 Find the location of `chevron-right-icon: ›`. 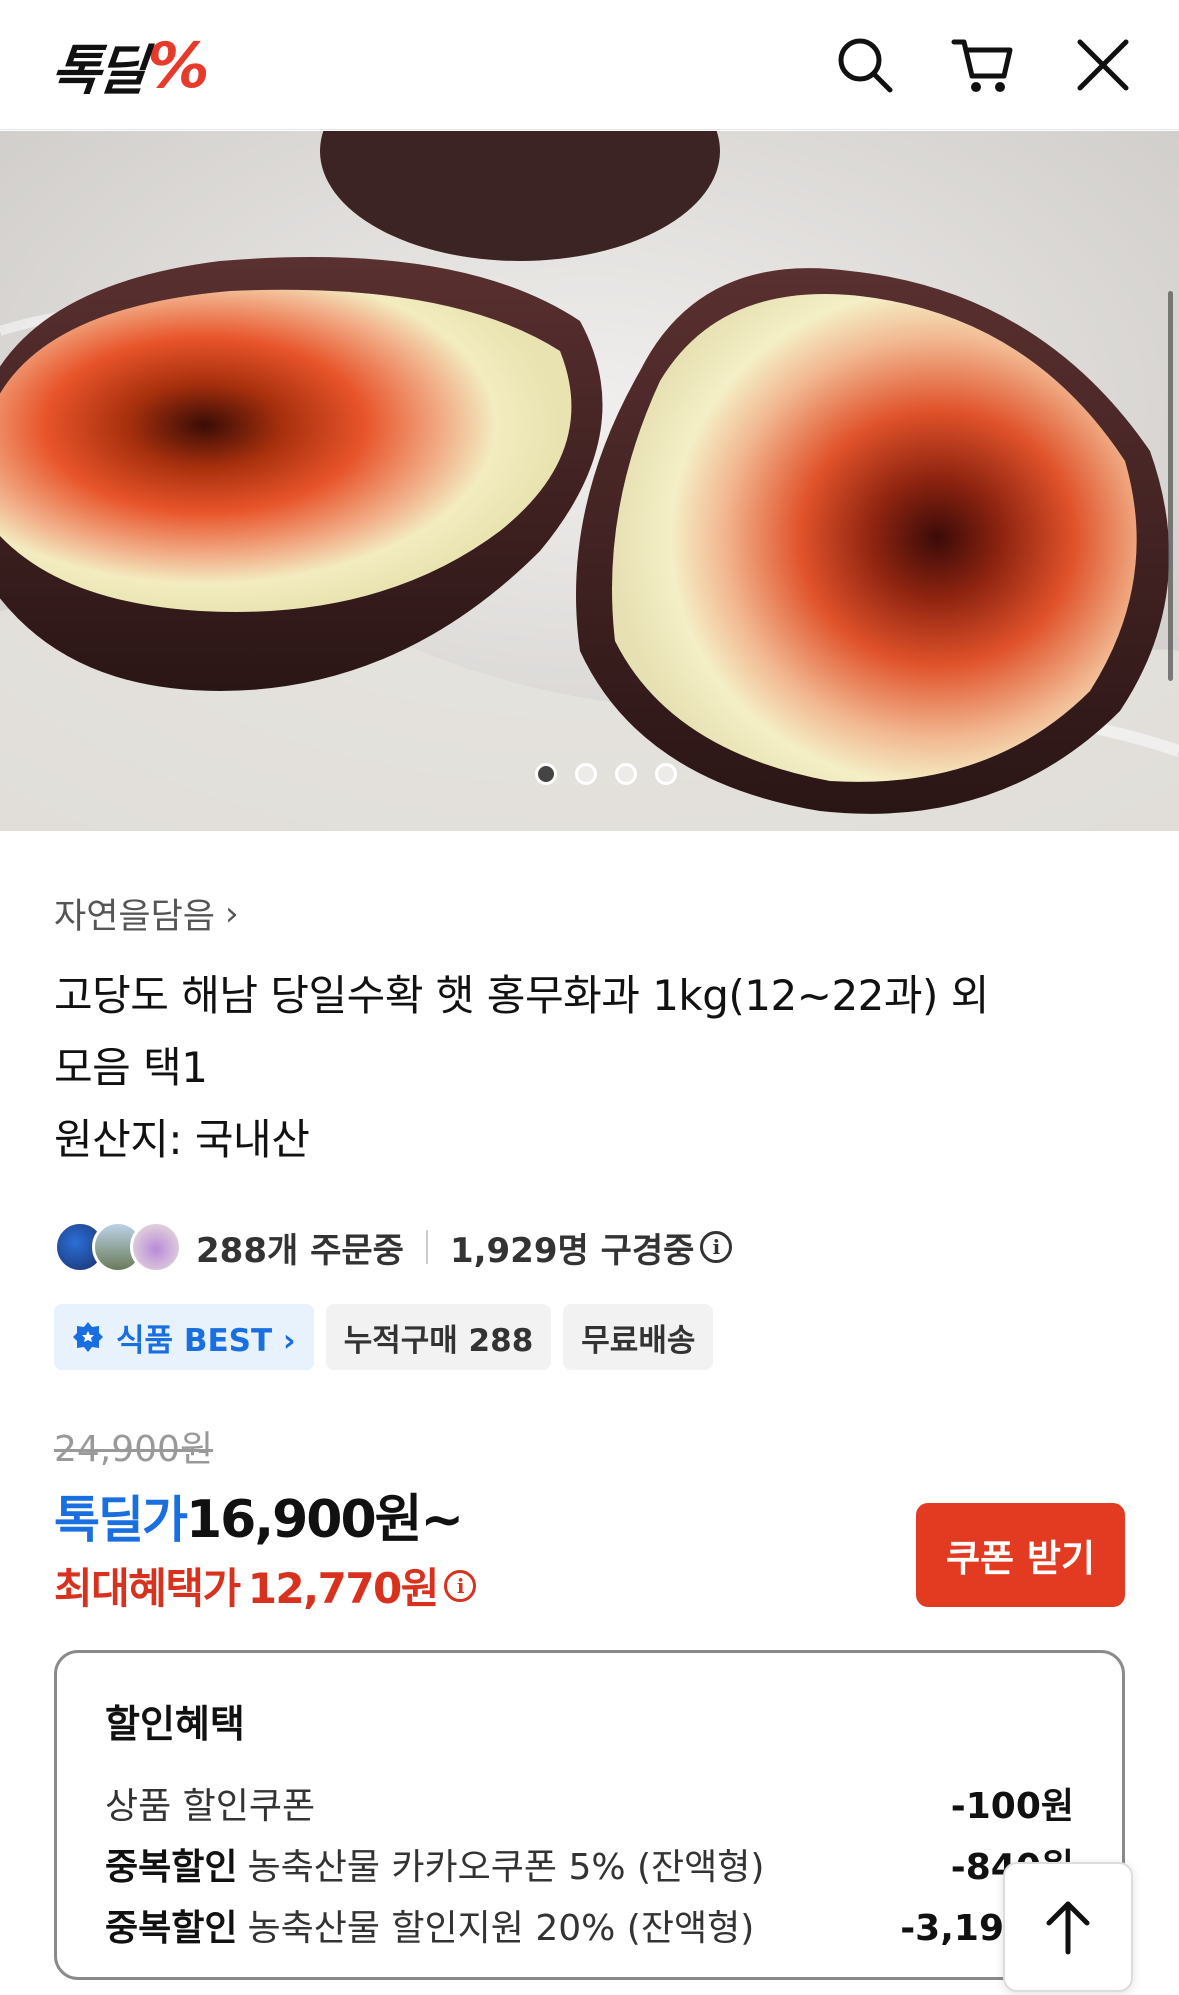

chevron-right-icon: › is located at coordinates (232, 913).